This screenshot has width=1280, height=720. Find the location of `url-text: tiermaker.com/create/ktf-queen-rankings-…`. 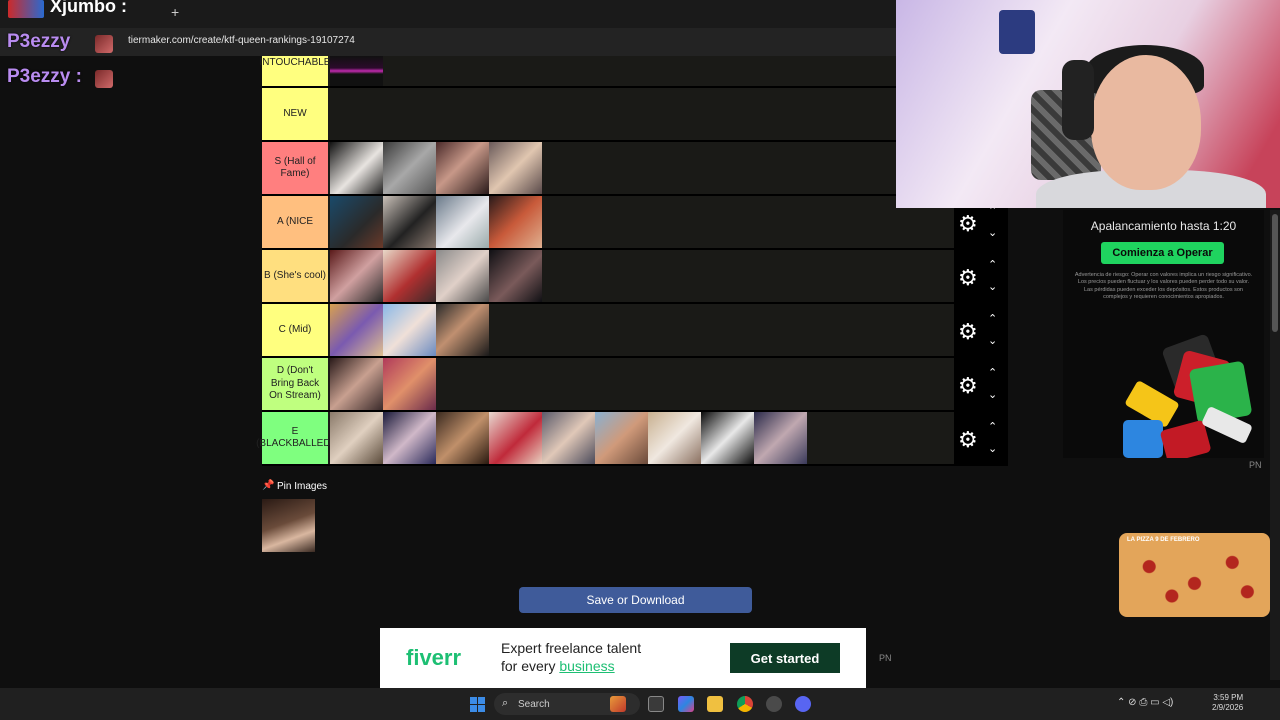

url-text: tiermaker.com/create/ktf-queen-rankings-… is located at coordinates (241, 40).